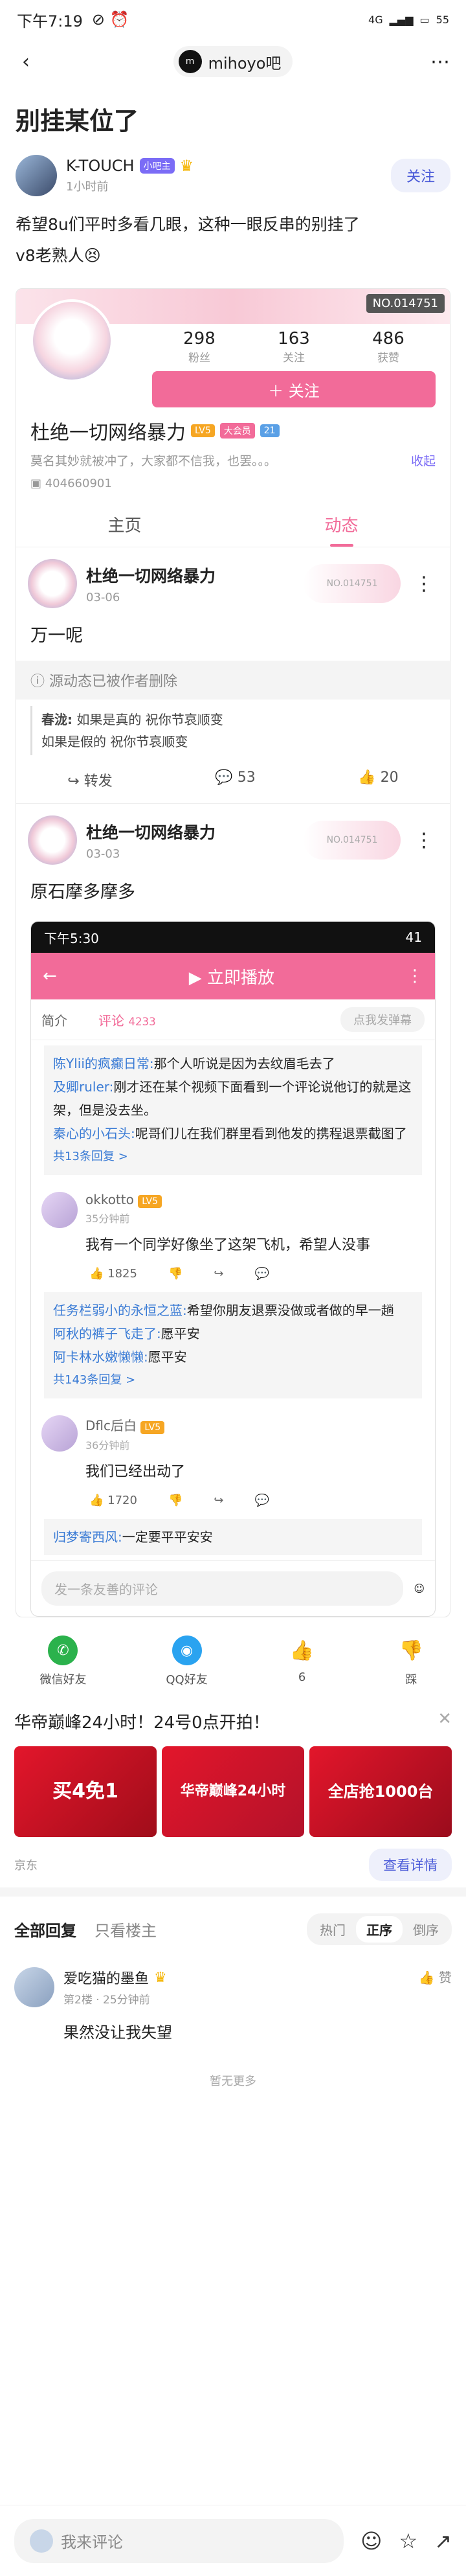  Describe the element at coordinates (187, 1662) in the screenshot. I see `share-qq: ◉ QQ好友` at that location.